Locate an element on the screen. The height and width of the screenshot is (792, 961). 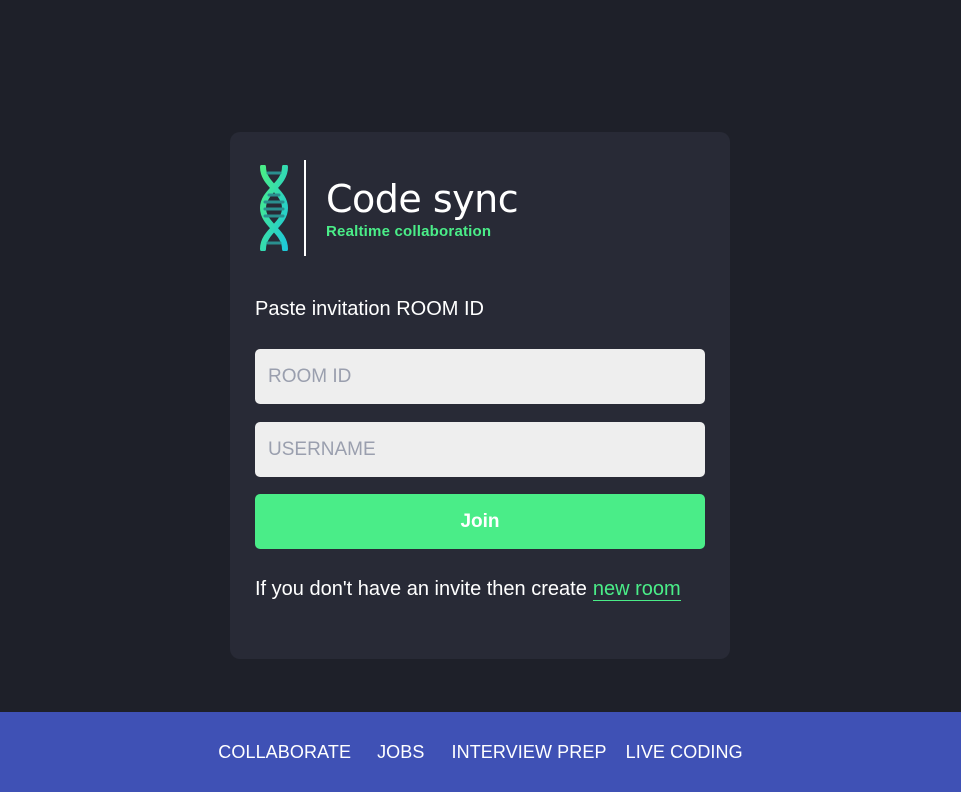
join-button: Join is located at coordinates (480, 521).